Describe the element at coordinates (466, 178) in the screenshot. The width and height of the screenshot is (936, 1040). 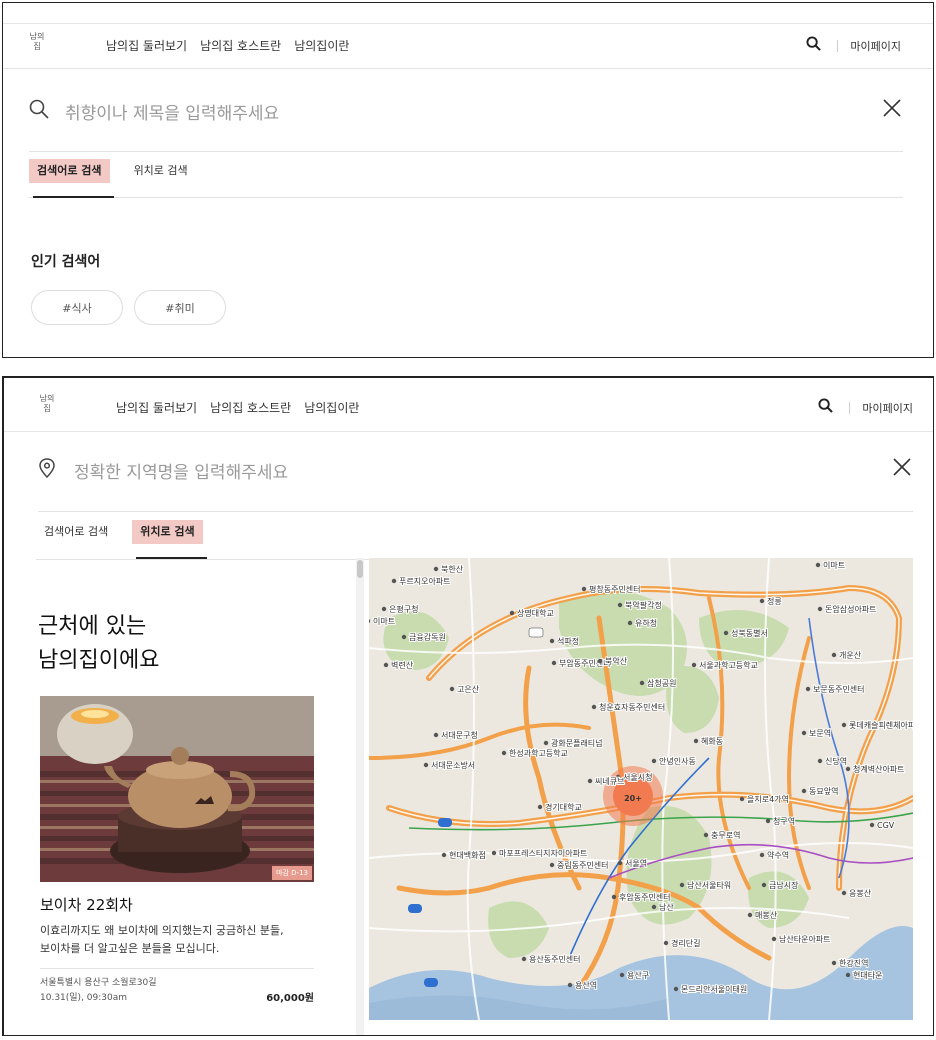
I see `search-mode-tabs: 검색어로 검색 위치로 검색` at that location.